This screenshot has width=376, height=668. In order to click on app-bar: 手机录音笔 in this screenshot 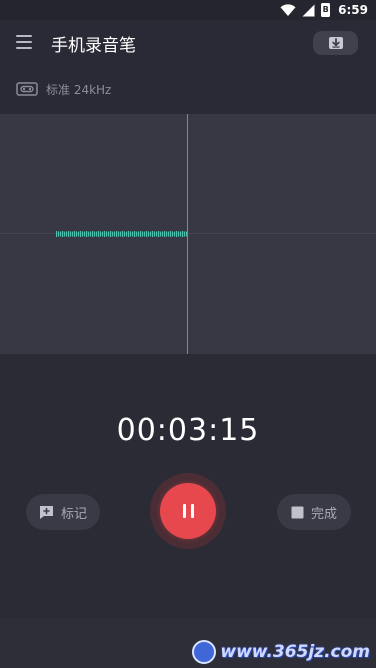, I will do `click(188, 43)`.